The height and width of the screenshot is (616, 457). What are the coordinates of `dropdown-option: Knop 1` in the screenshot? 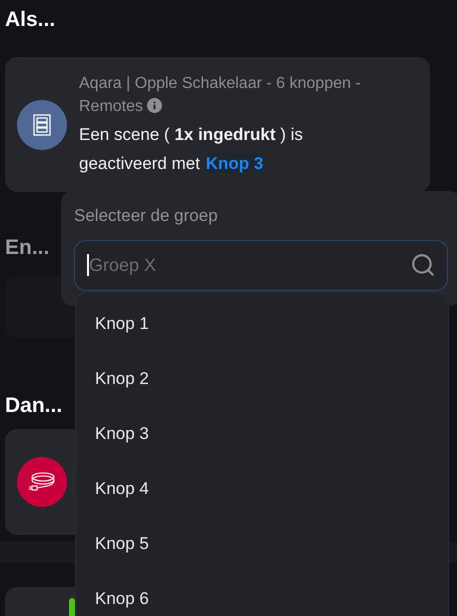 It's located at (262, 323).